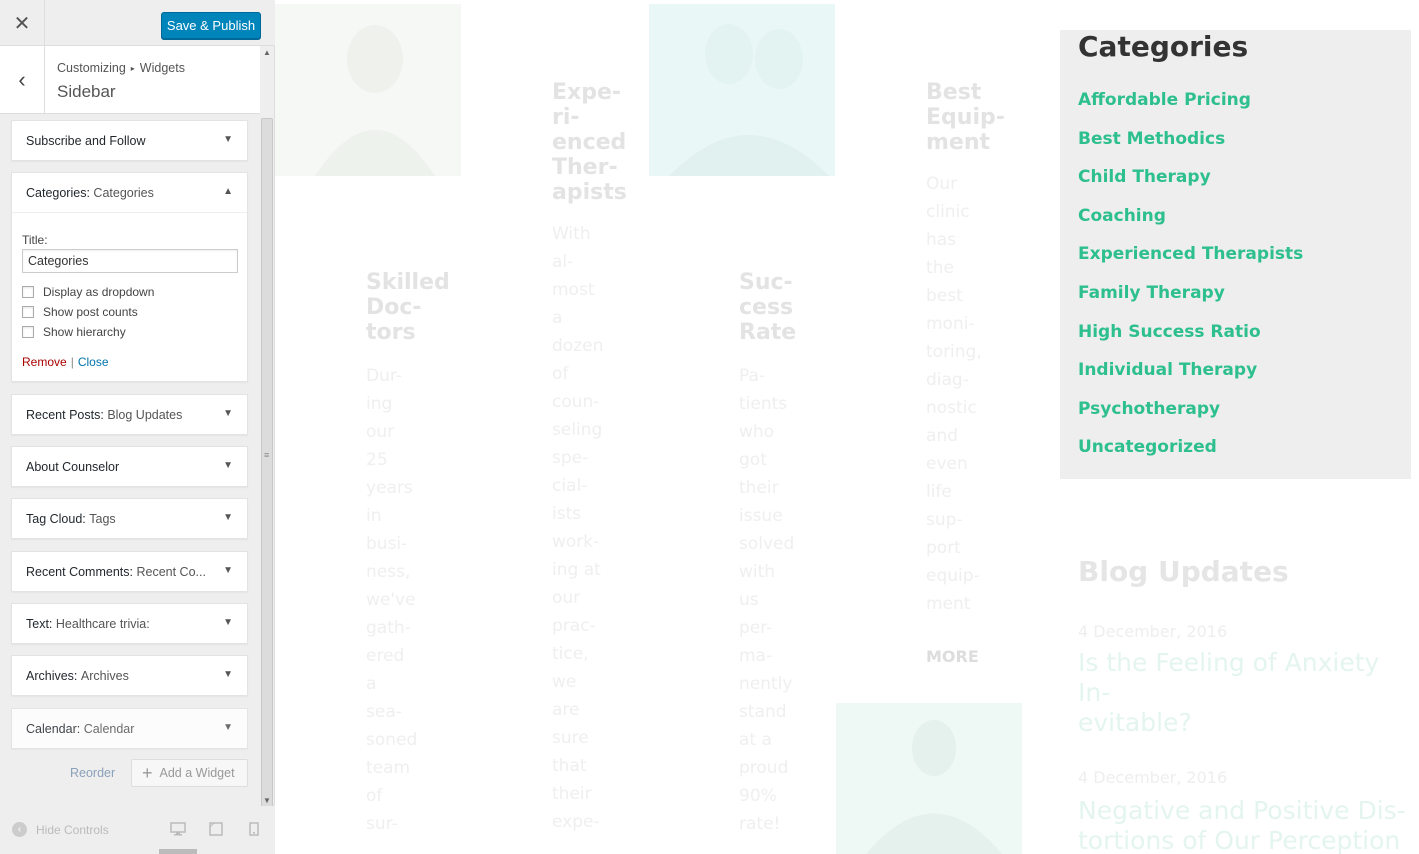 The height and width of the screenshot is (854, 1419). What do you see at coordinates (1190, 263) in the screenshot?
I see `category-link: Experienced Therapists` at bounding box center [1190, 263].